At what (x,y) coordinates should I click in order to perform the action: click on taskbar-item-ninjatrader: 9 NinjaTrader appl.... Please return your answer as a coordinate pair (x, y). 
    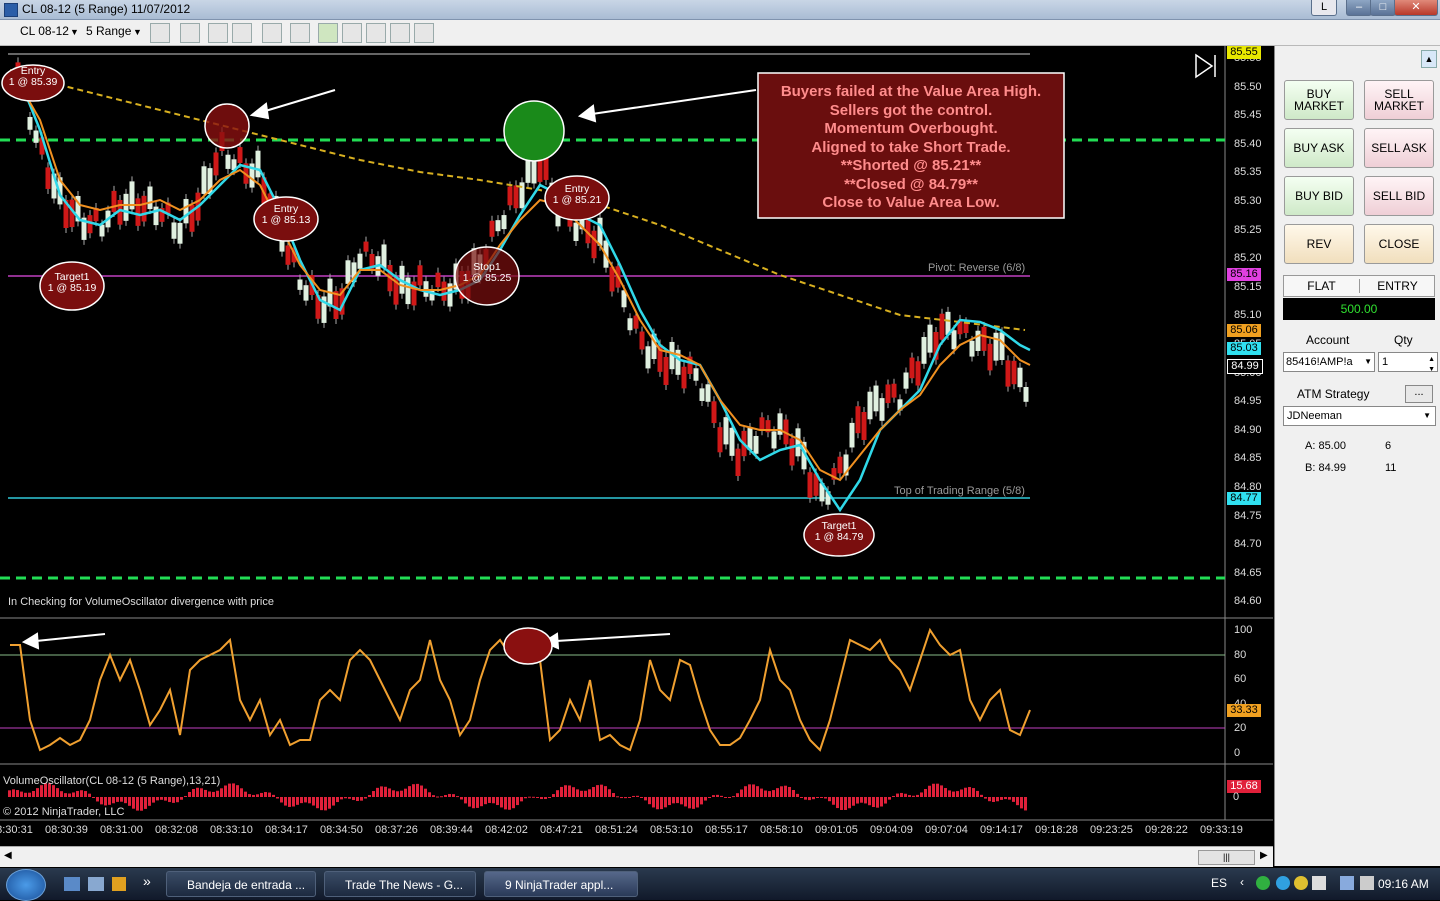
    Looking at the image, I should click on (561, 884).